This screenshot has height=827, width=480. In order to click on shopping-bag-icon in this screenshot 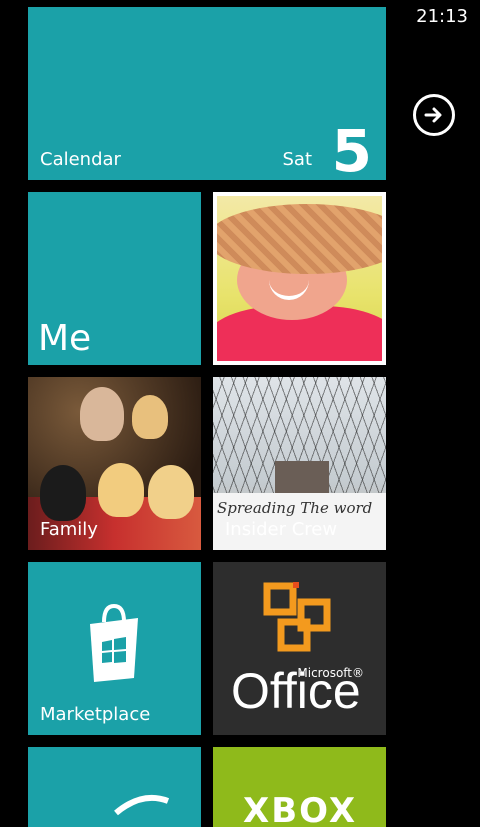, I will do `click(114, 642)`.